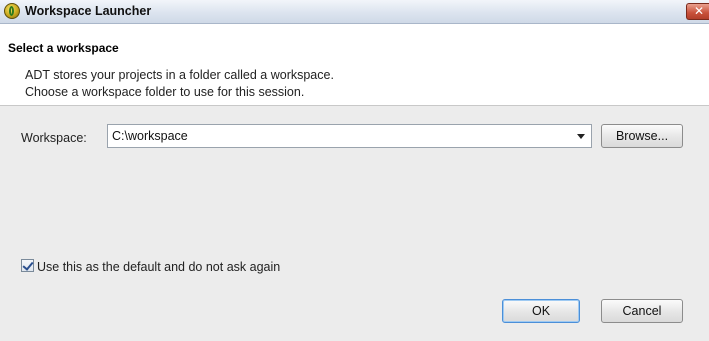 The image size is (709, 341). Describe the element at coordinates (54, 138) in the screenshot. I see `workspace-label: Workspace:` at that location.